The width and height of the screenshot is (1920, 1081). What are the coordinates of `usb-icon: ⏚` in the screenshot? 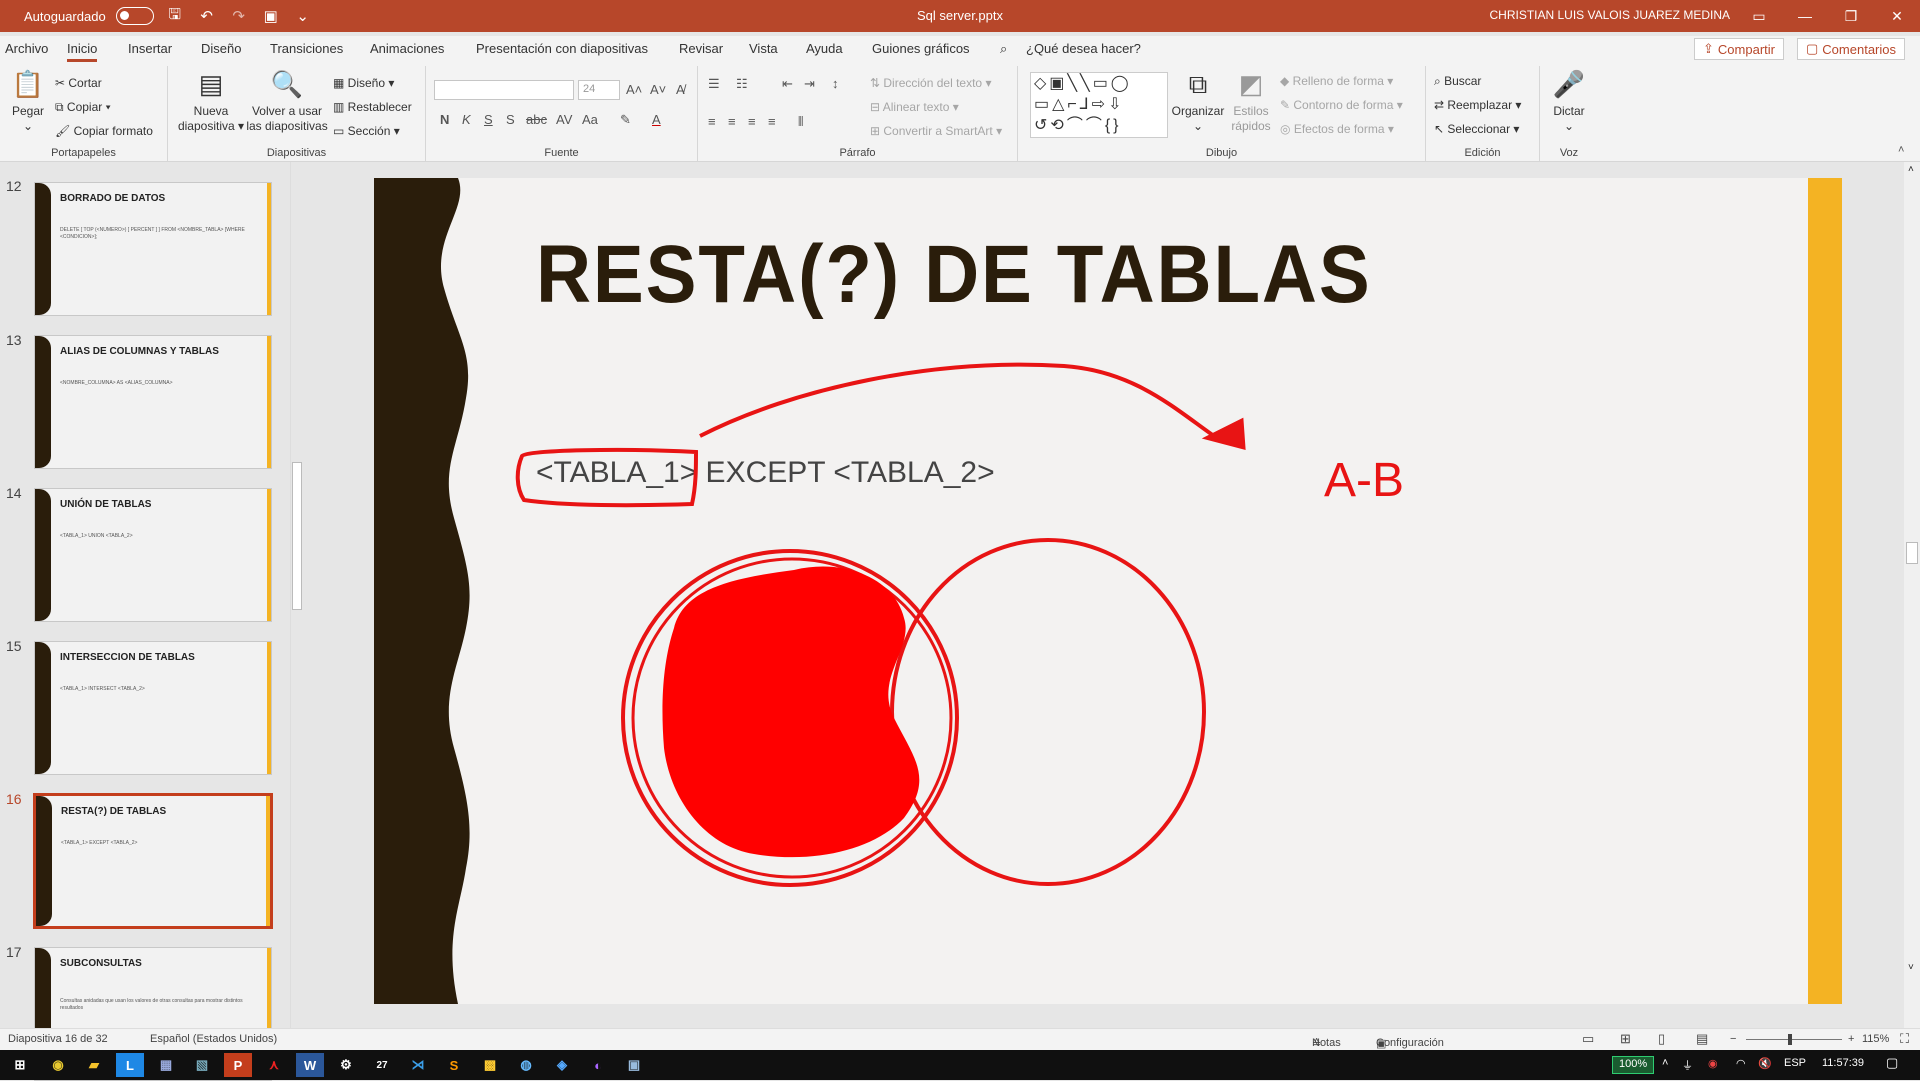 It's located at (1687, 1065).